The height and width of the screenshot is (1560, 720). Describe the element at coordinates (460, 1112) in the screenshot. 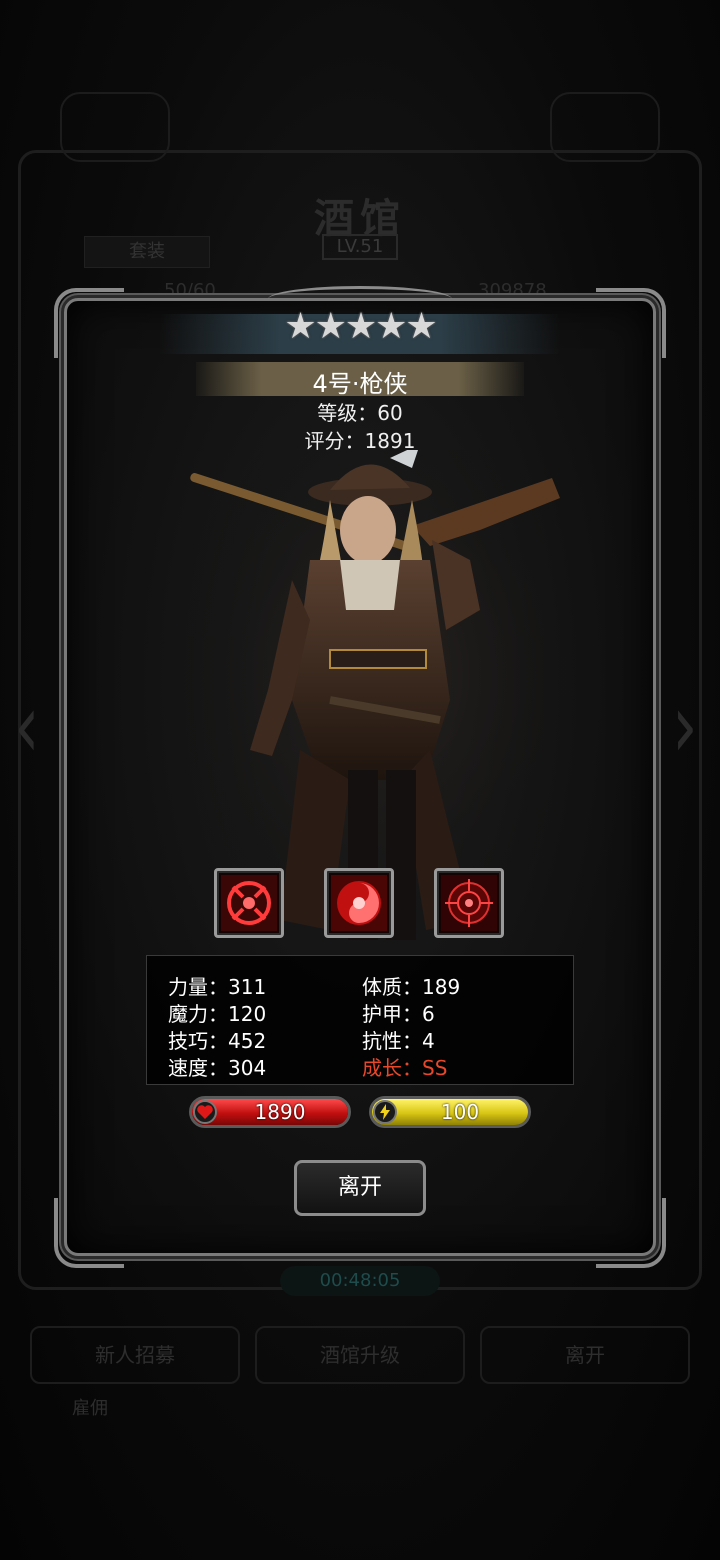

I see `energy-value: 100` at that location.